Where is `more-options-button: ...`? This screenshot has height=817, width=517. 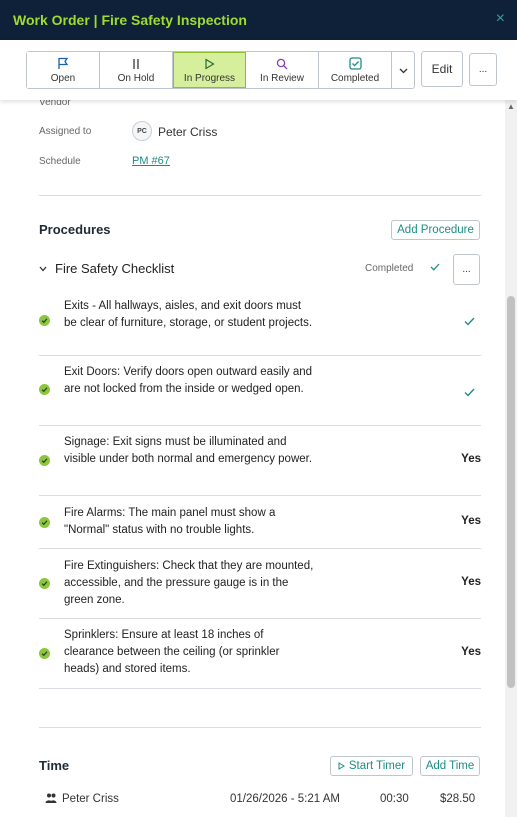
more-options-button: ... is located at coordinates (483, 69).